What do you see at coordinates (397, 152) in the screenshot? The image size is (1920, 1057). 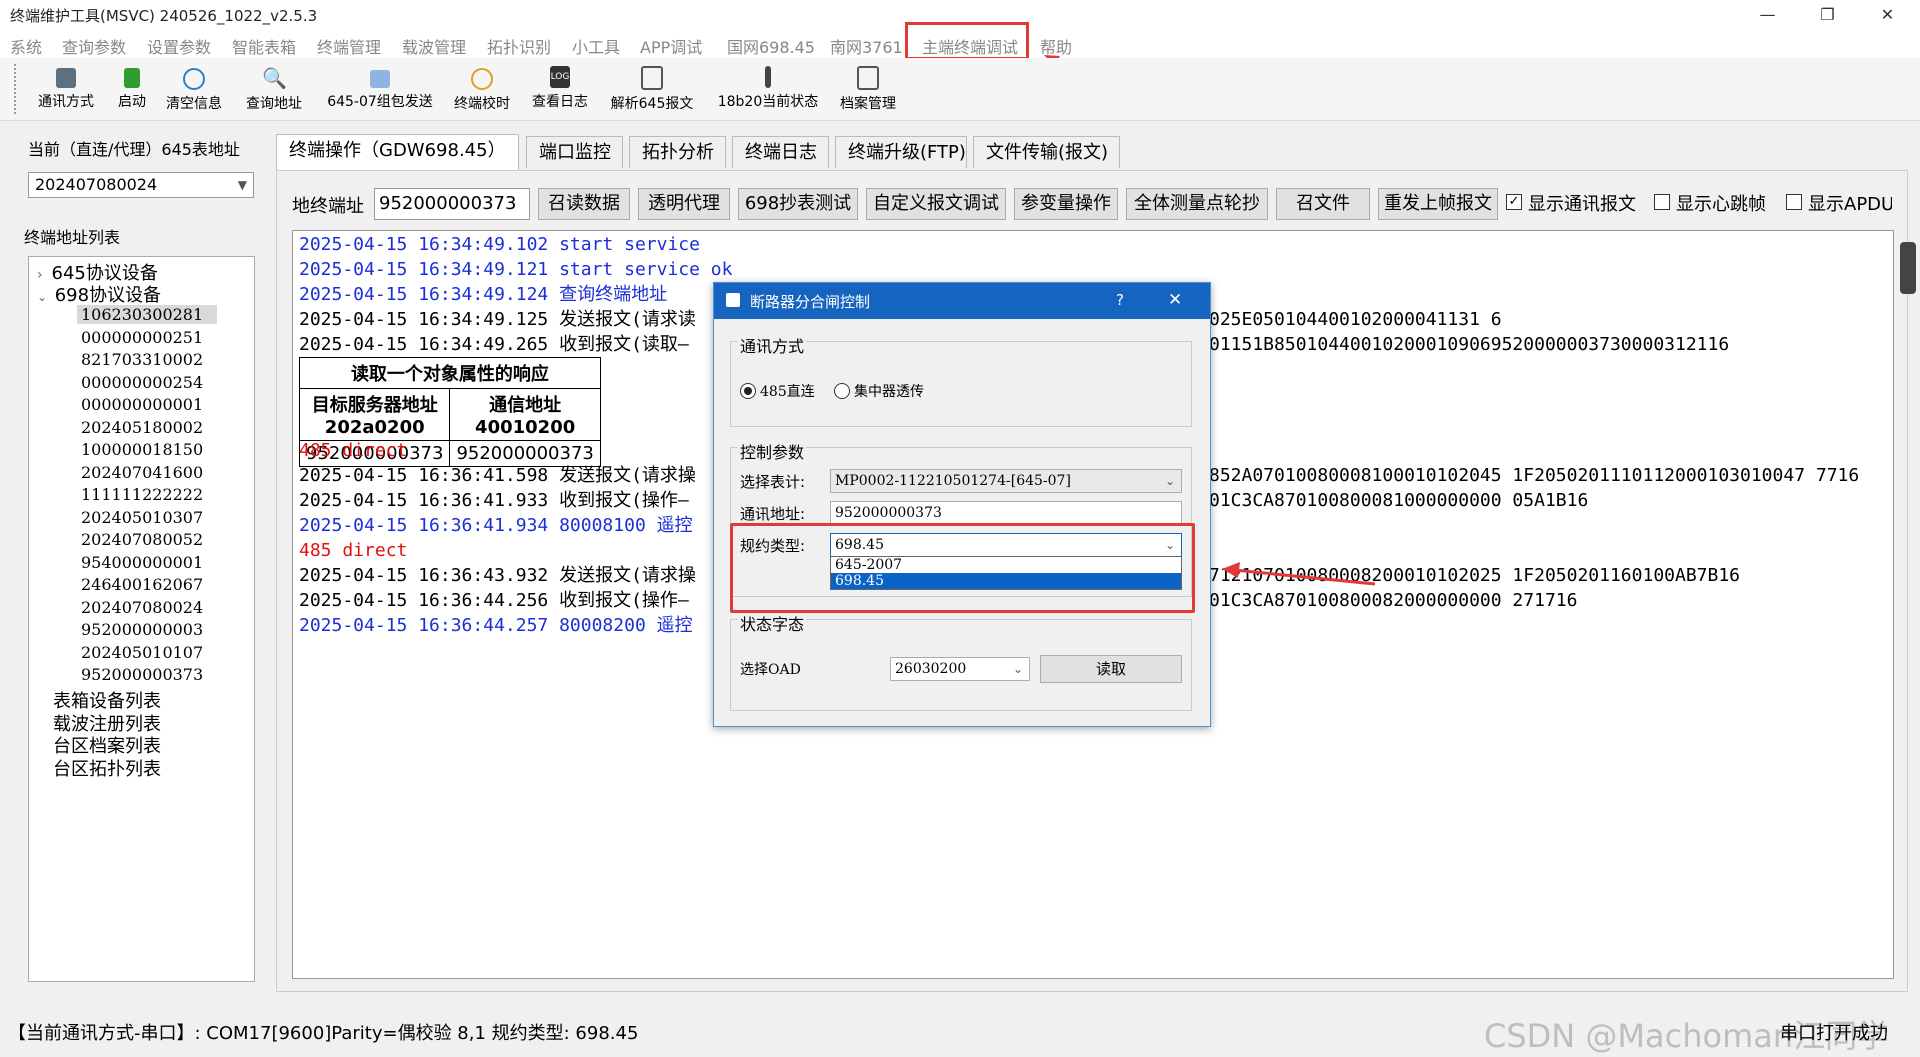 I see `tab-terminal-ops: 终端操作（GDW698.45）` at bounding box center [397, 152].